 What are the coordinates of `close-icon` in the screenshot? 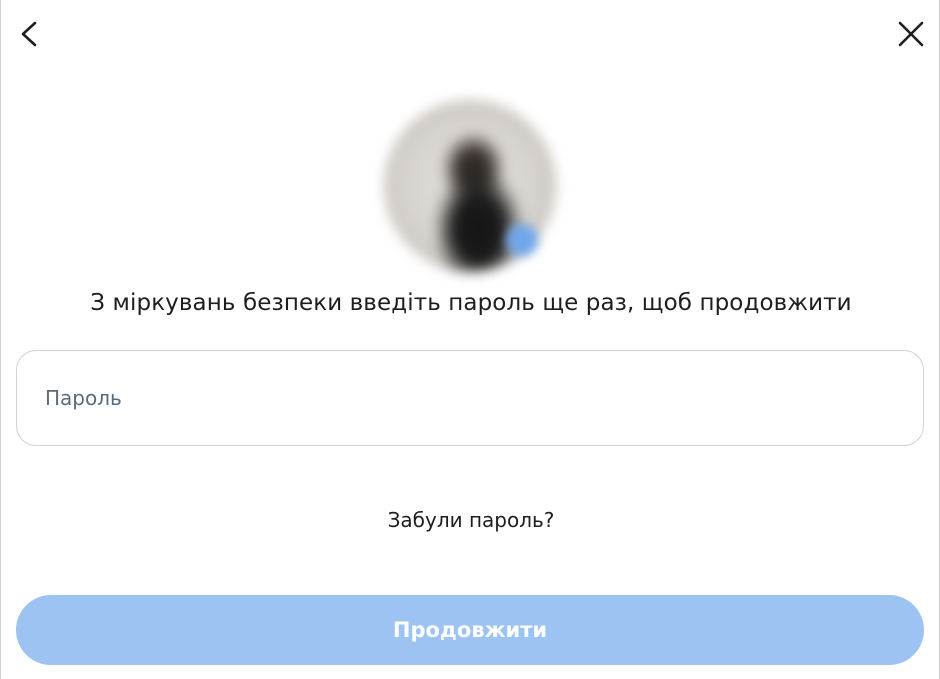 It's located at (911, 36).